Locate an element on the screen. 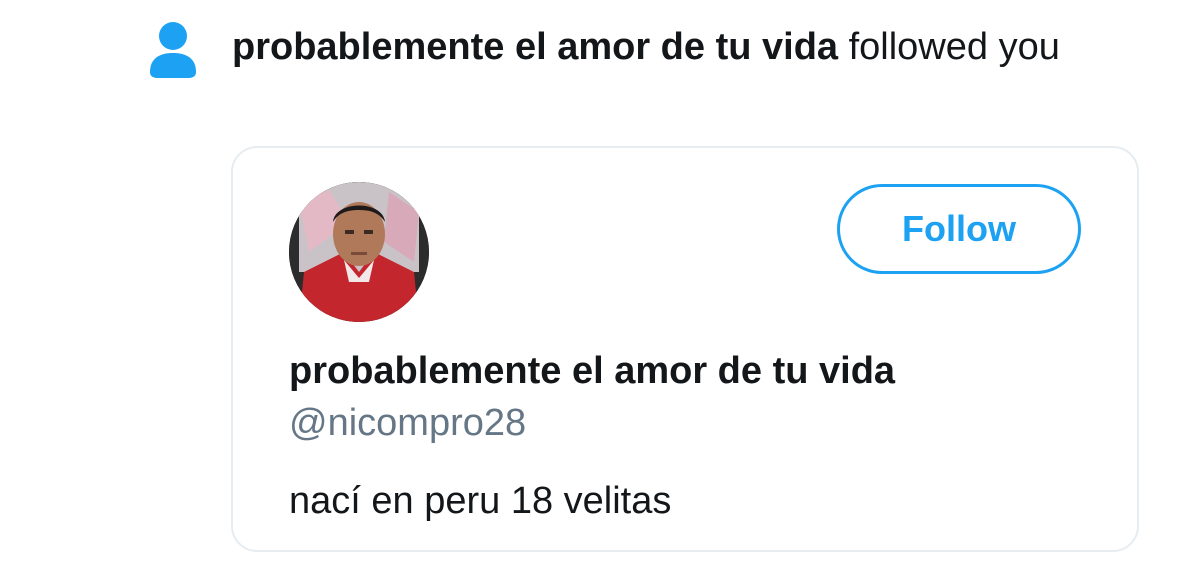 The image size is (1200, 564). person-icon is located at coordinates (173, 50).